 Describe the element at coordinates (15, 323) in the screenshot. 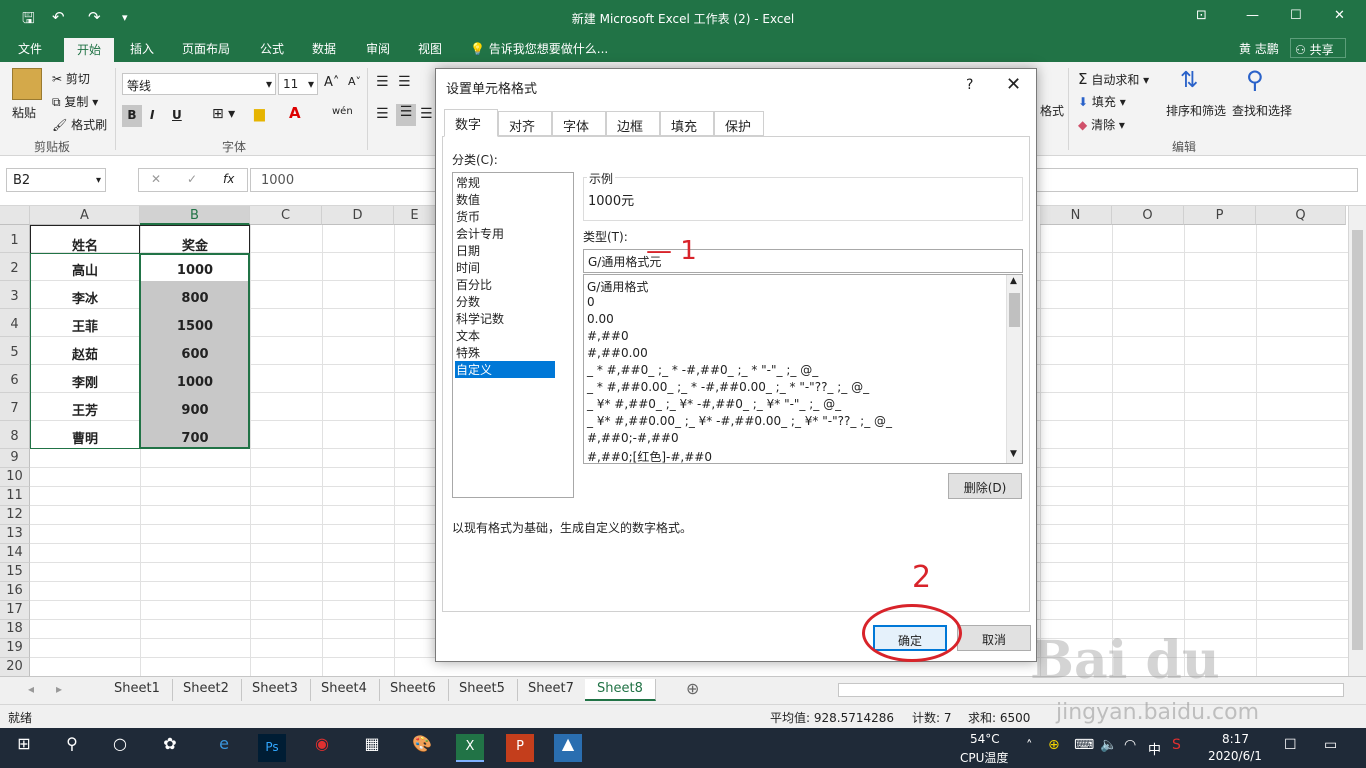

I see `row-header: 4` at that location.